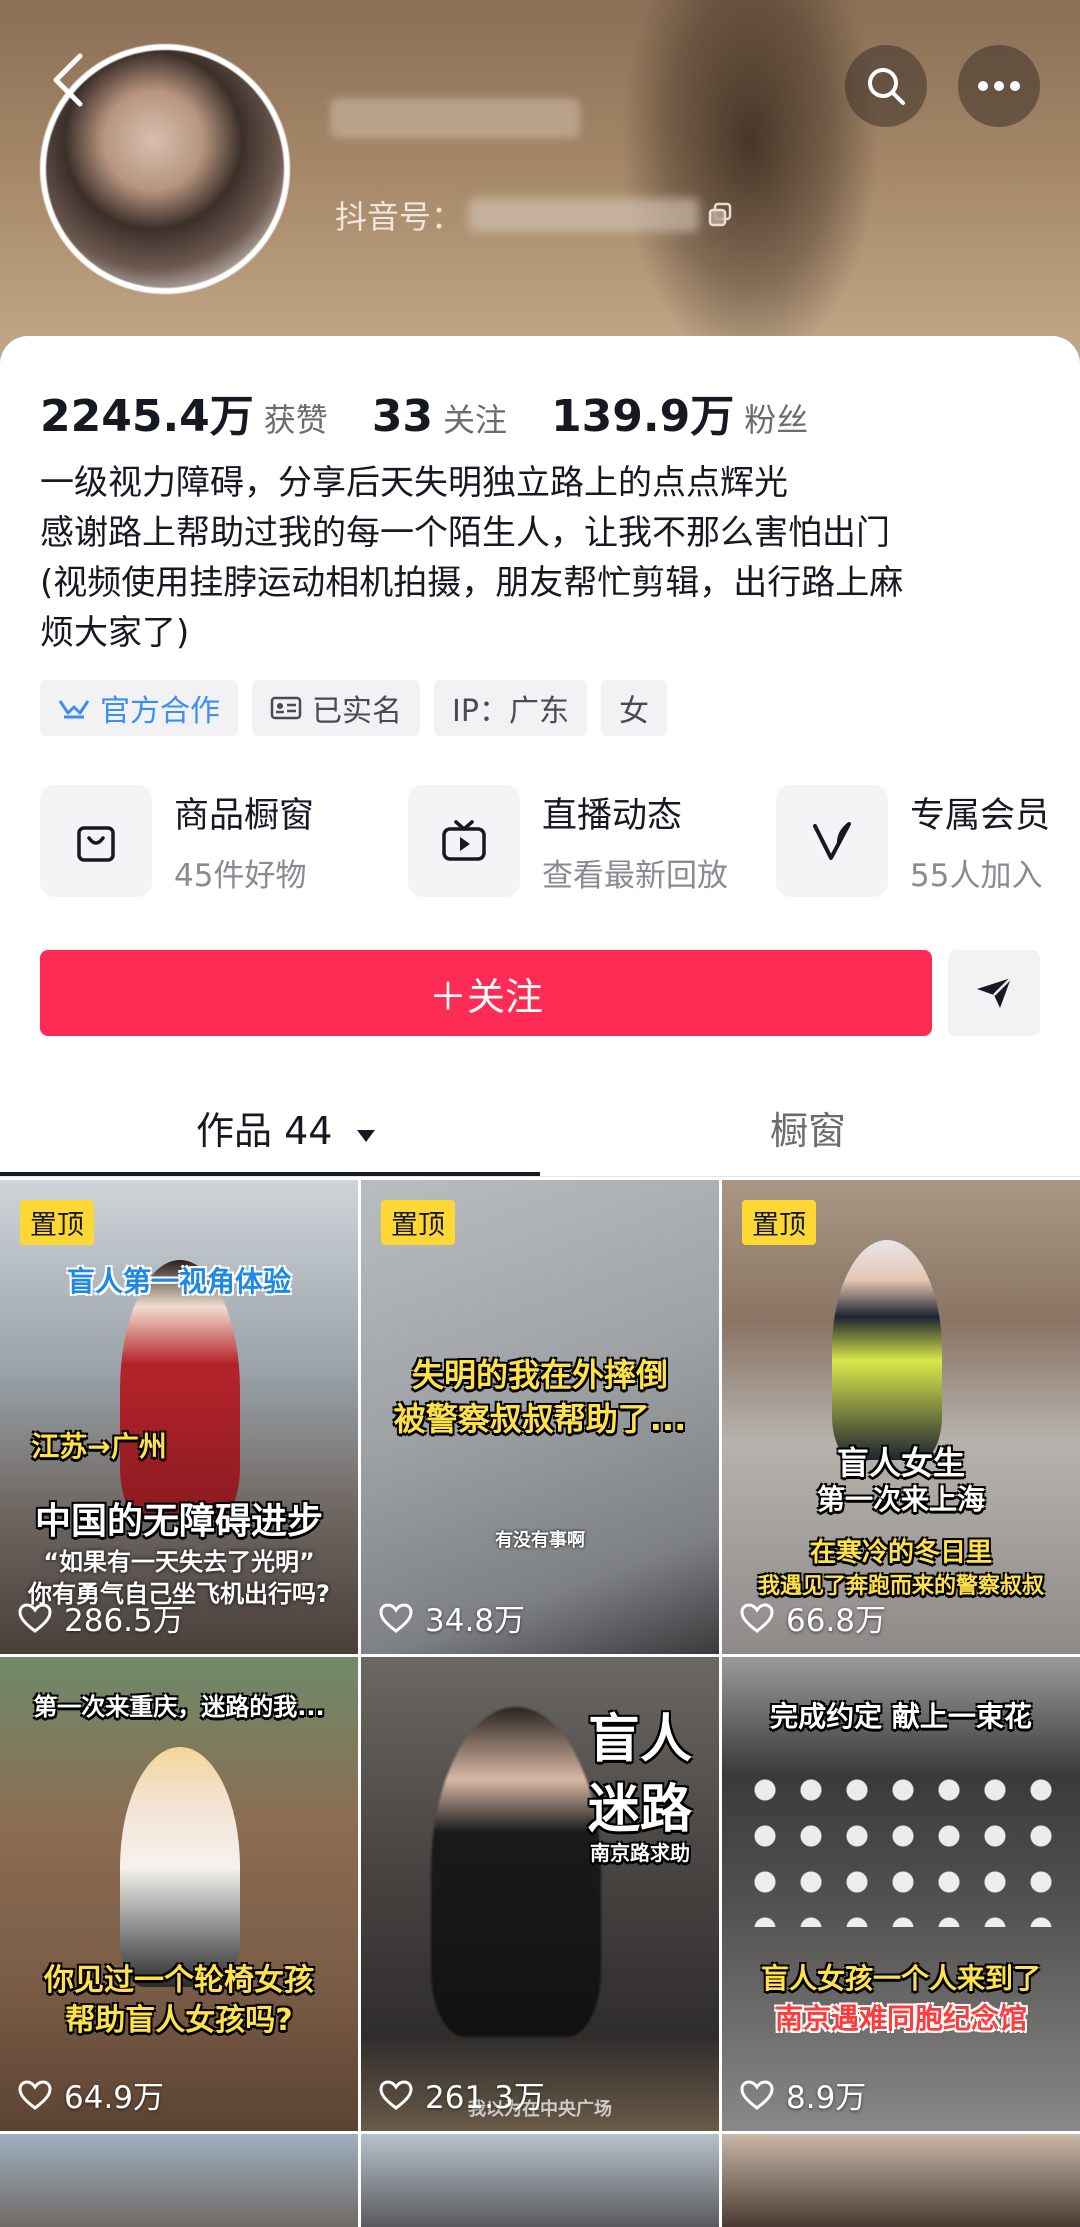  What do you see at coordinates (640, 1853) in the screenshot?
I see `video-caption: 南京路求助` at bounding box center [640, 1853].